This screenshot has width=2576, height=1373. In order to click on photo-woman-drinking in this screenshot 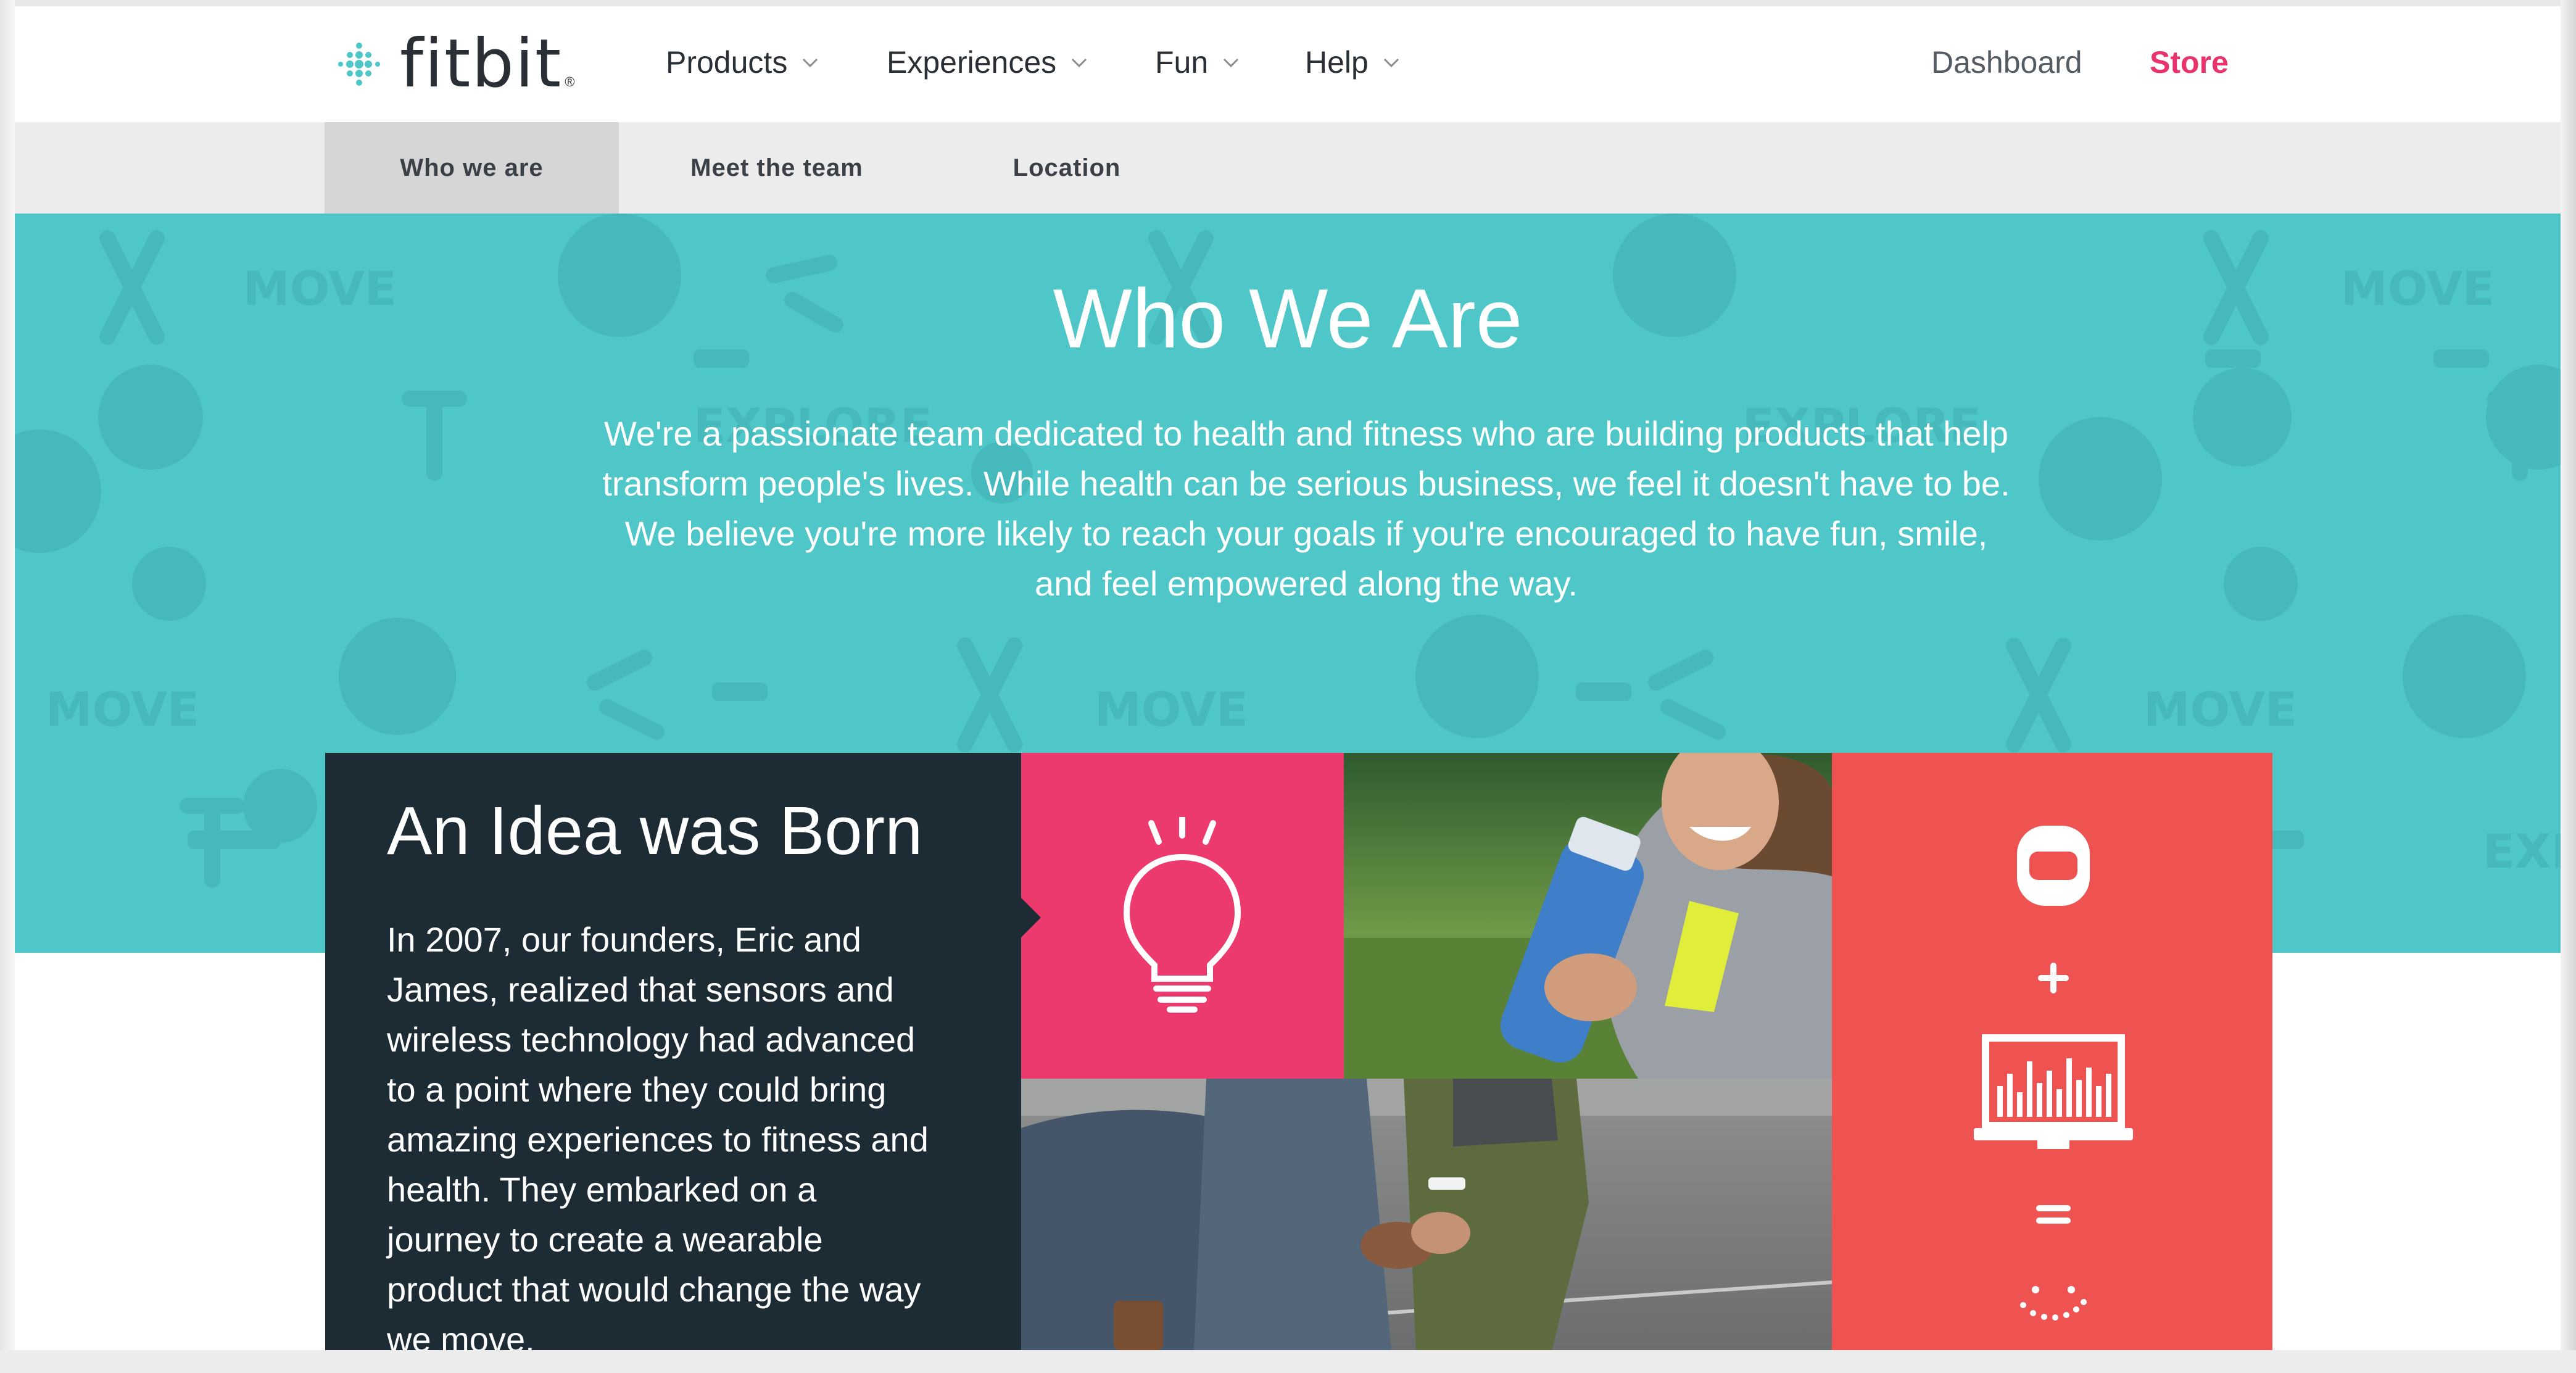, I will do `click(1588, 916)`.